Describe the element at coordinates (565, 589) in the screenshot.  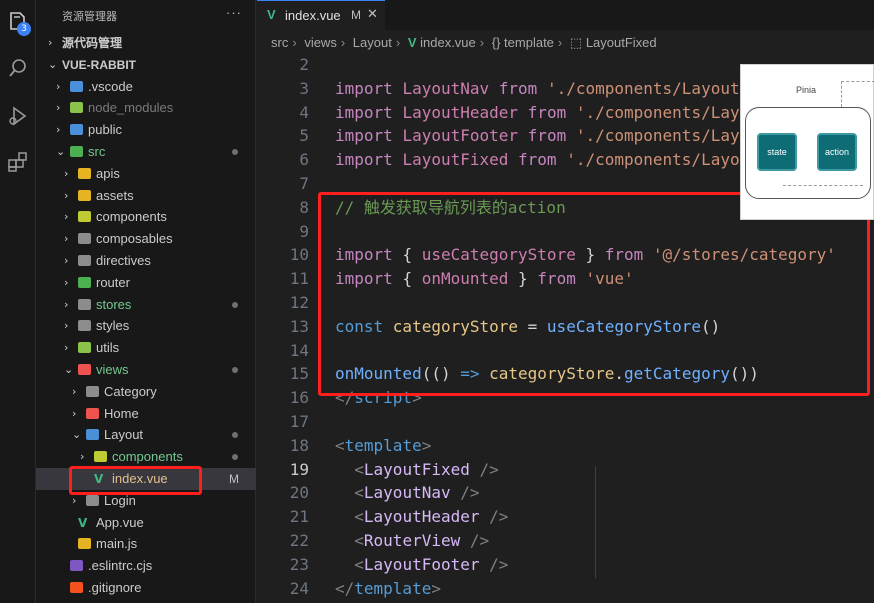
I see `code-line: 24 </template>` at that location.